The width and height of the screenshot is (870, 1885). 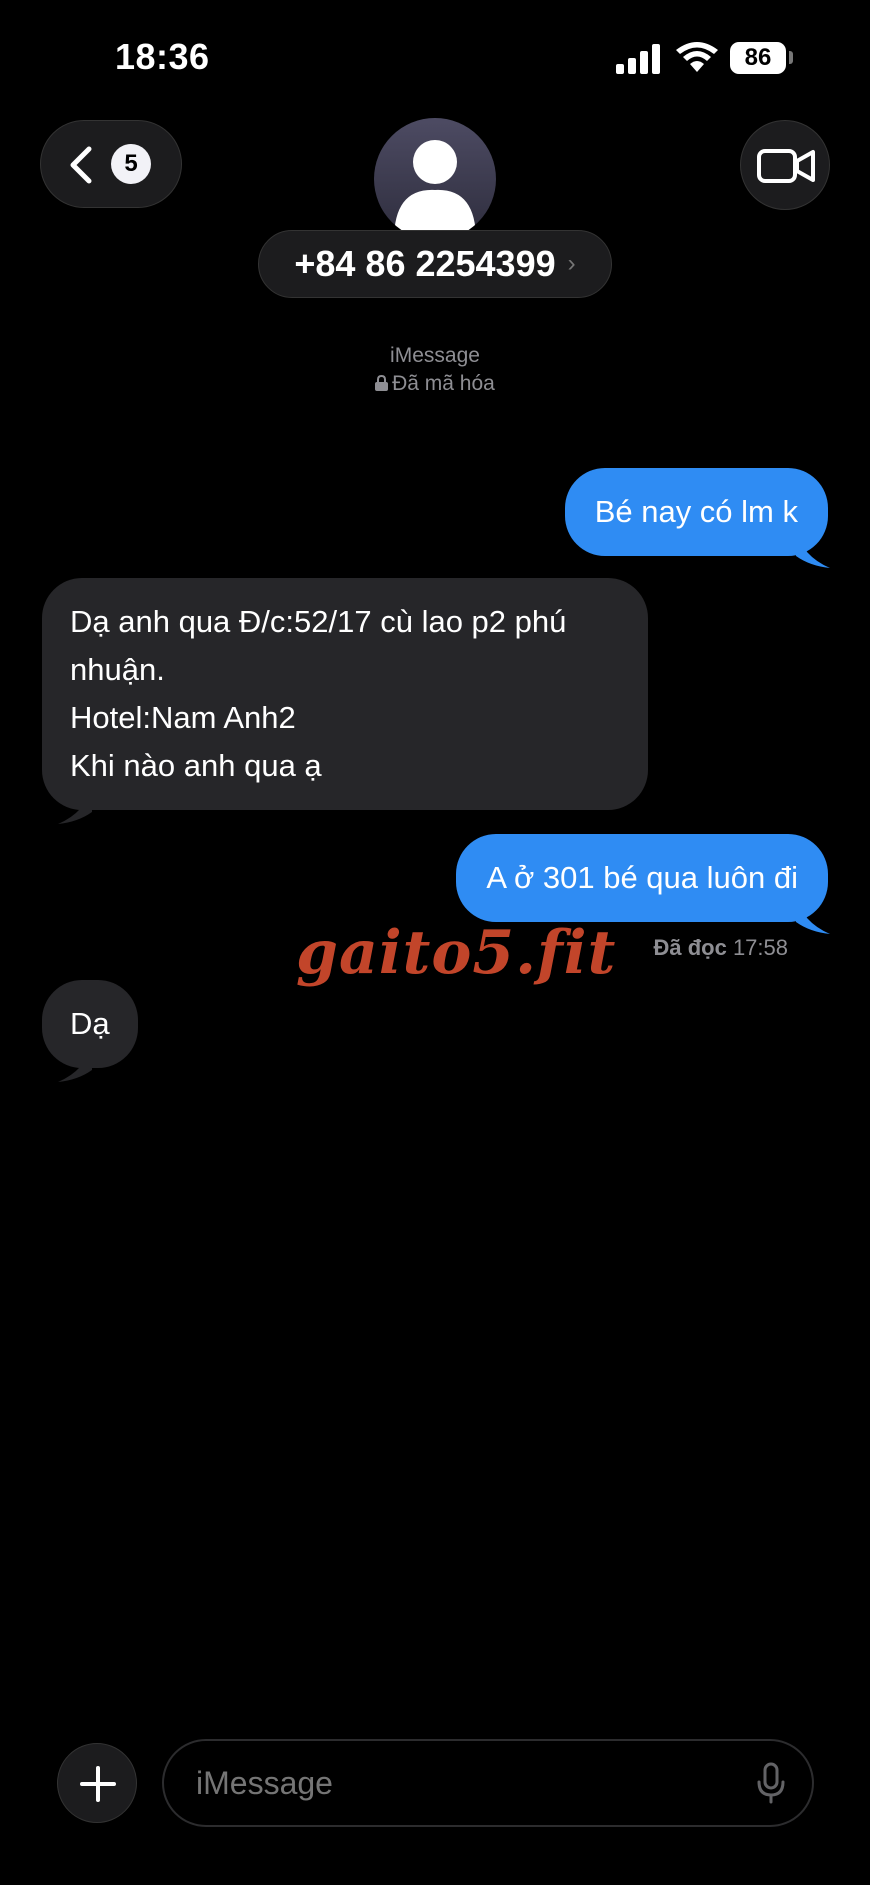 I want to click on message-line: Dạ anh qua Đ/c:52/17 cù lao p2 phú, so click(x=318, y=621).